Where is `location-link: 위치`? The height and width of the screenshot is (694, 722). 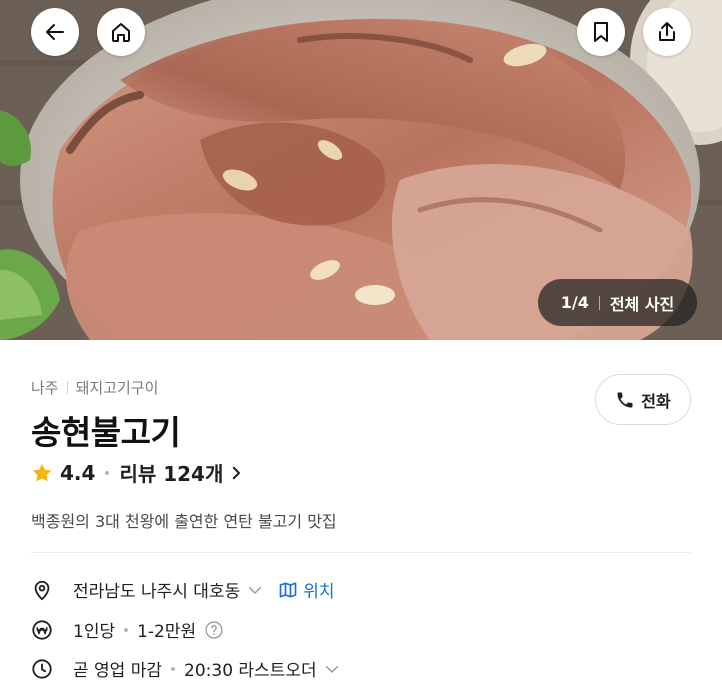 location-link: 위치 is located at coordinates (306, 589).